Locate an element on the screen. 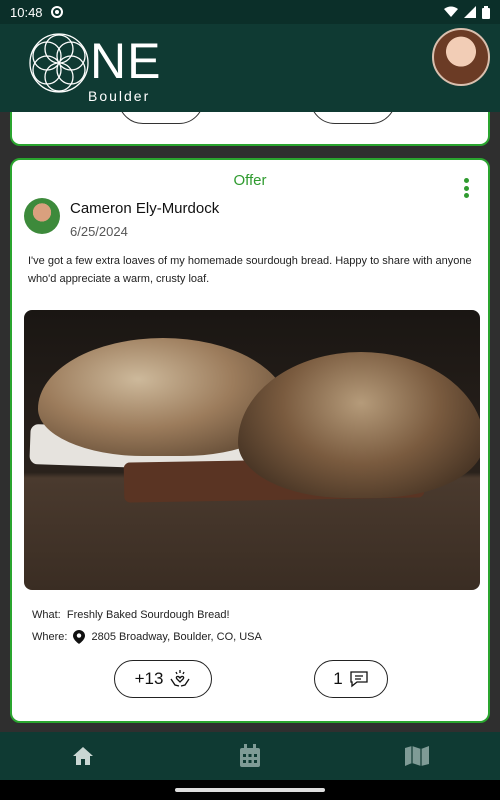  bottom-nav is located at coordinates (250, 756).